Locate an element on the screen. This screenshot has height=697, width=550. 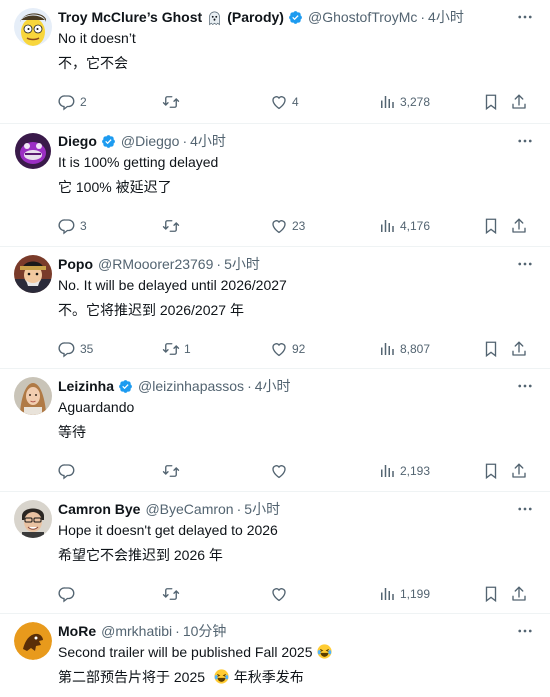
retweet-button: 1 is located at coordinates (176, 349).